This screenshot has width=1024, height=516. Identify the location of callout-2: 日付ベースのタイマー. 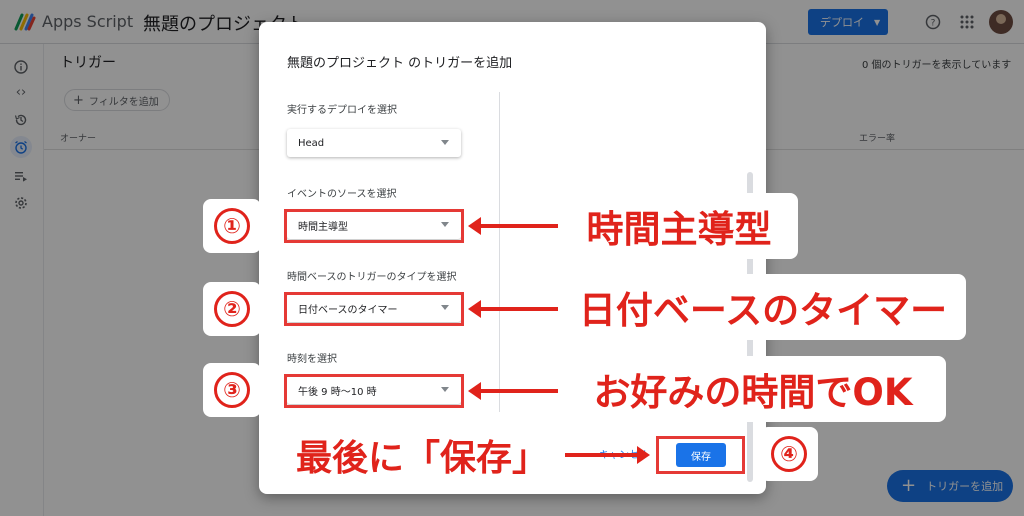
(763, 307).